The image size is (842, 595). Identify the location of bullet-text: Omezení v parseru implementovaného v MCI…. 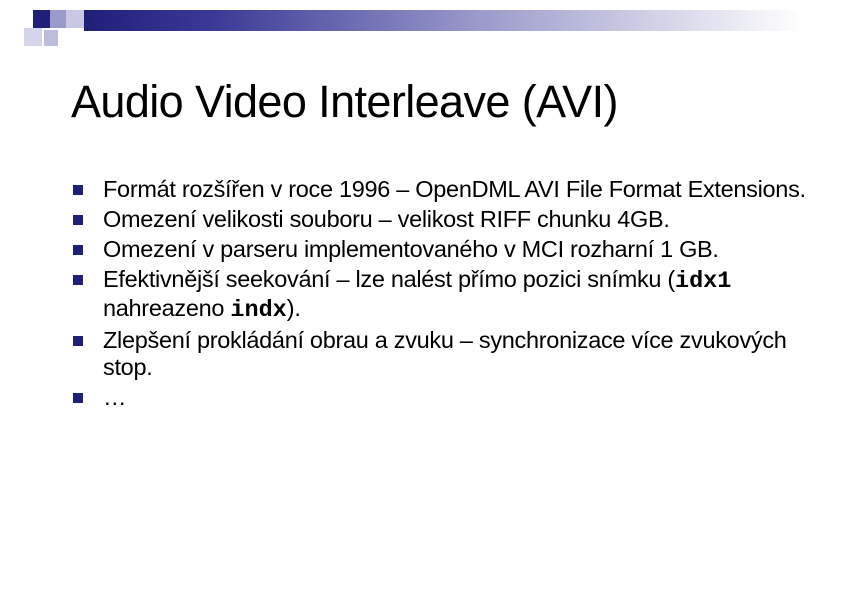
(411, 249).